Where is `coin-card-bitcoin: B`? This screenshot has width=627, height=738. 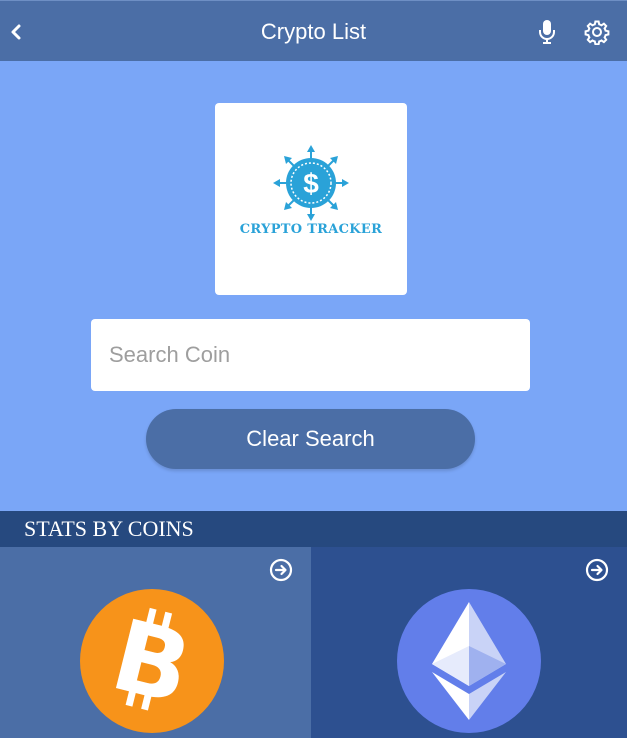 coin-card-bitcoin: B is located at coordinates (155, 642).